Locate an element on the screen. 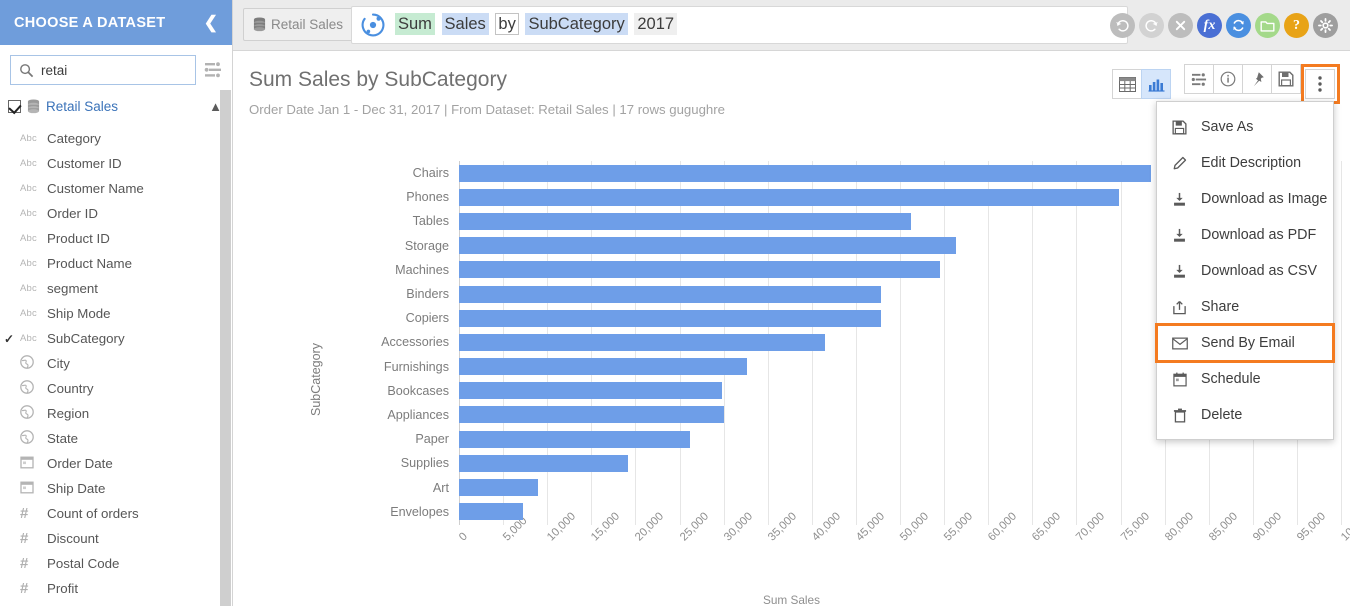 This screenshot has width=1350, height=606. bar-binders is located at coordinates (670, 294).